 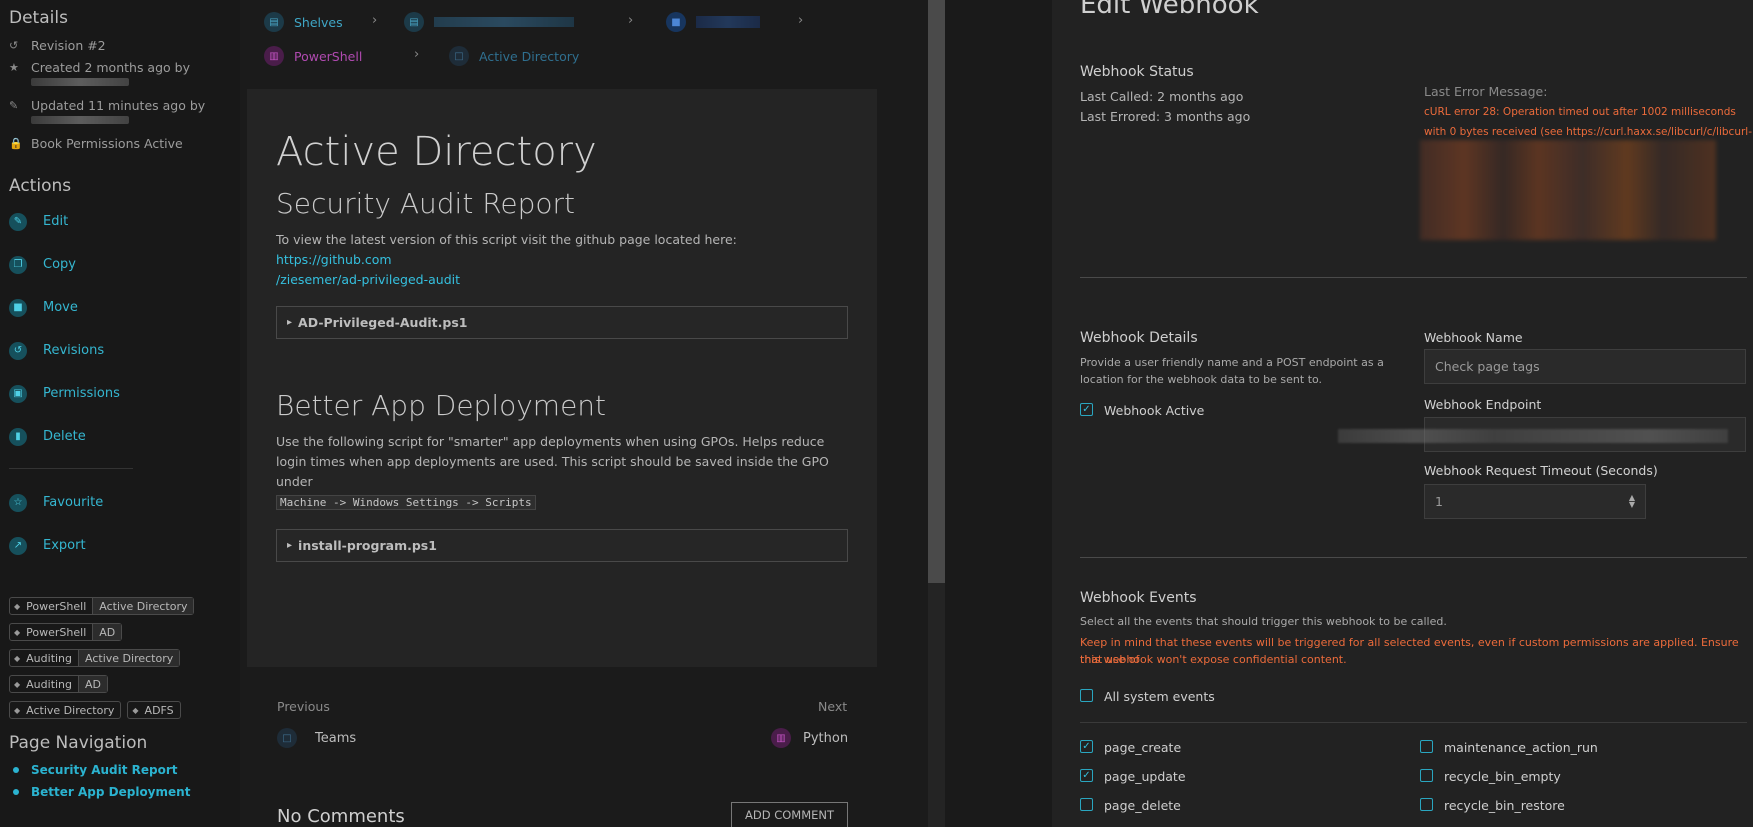 I want to click on check-icon: ✓, so click(x=1086, y=746).